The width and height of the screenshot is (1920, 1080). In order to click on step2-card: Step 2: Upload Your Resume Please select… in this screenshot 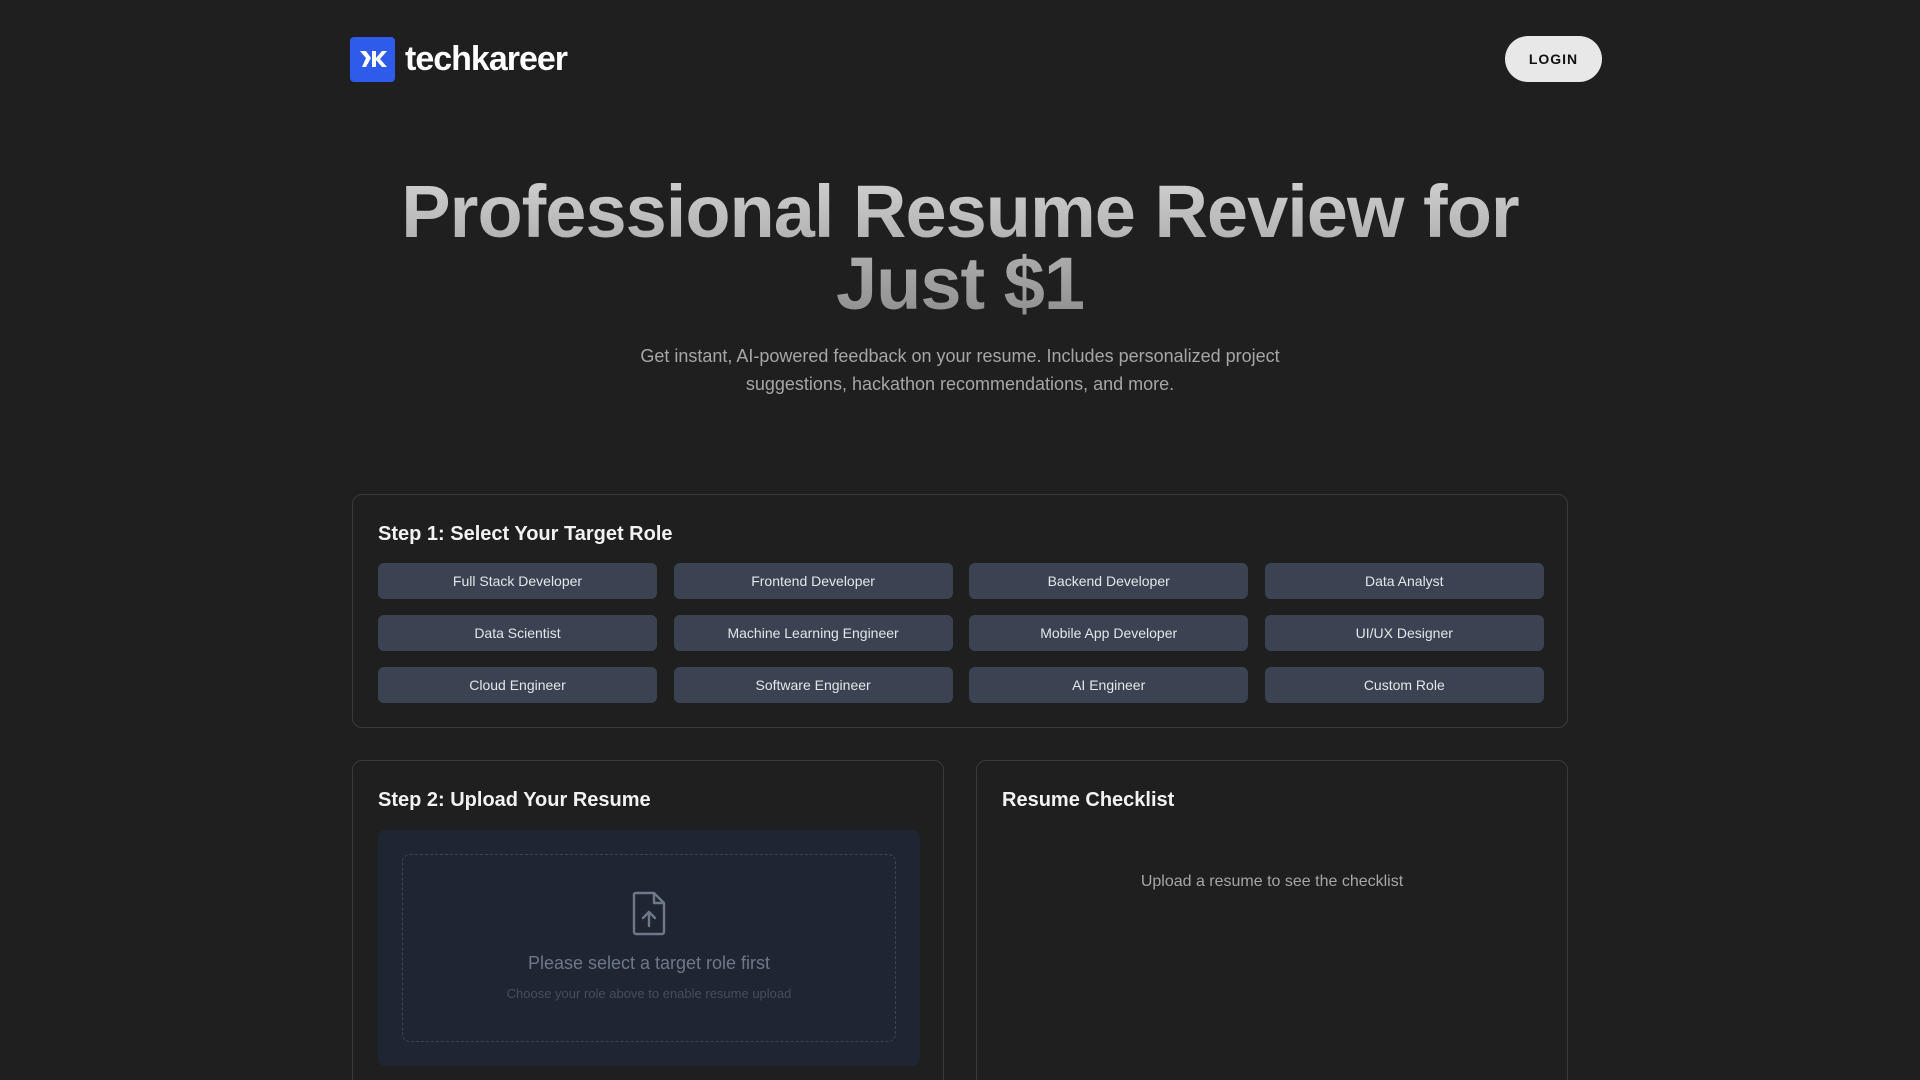, I will do `click(648, 920)`.